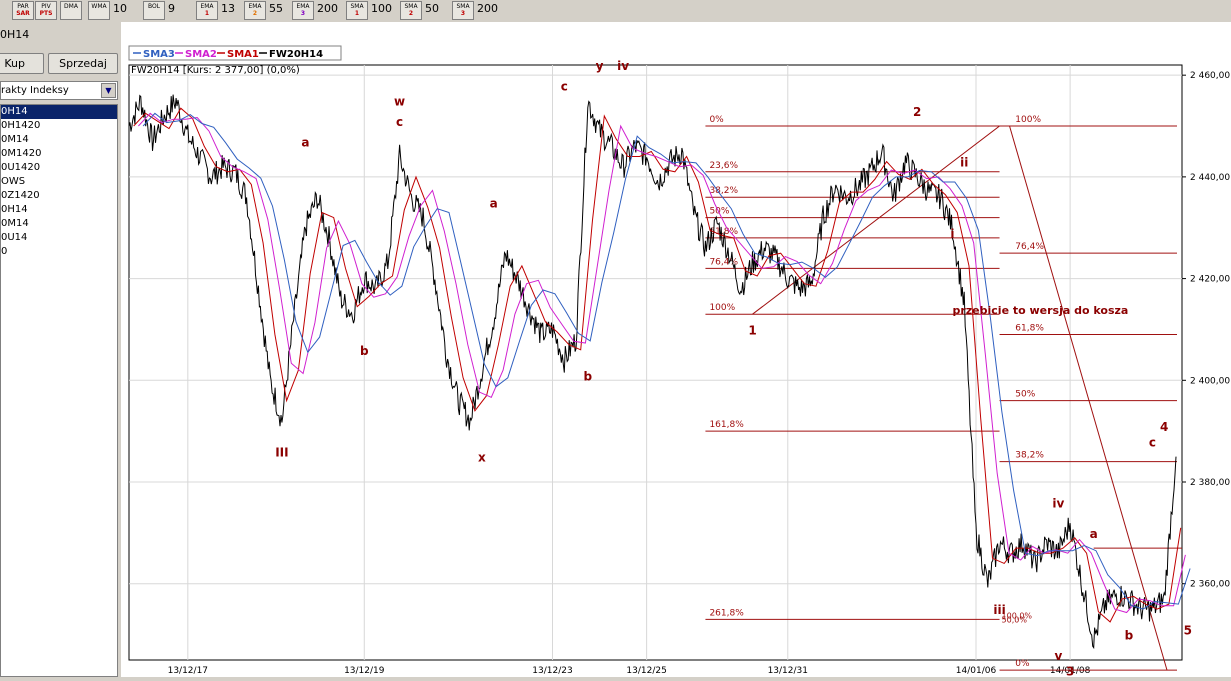 Image resolution: width=1231 pixels, height=681 pixels. Describe the element at coordinates (22, 63) in the screenshot. I see `buy-button: Kup` at that location.